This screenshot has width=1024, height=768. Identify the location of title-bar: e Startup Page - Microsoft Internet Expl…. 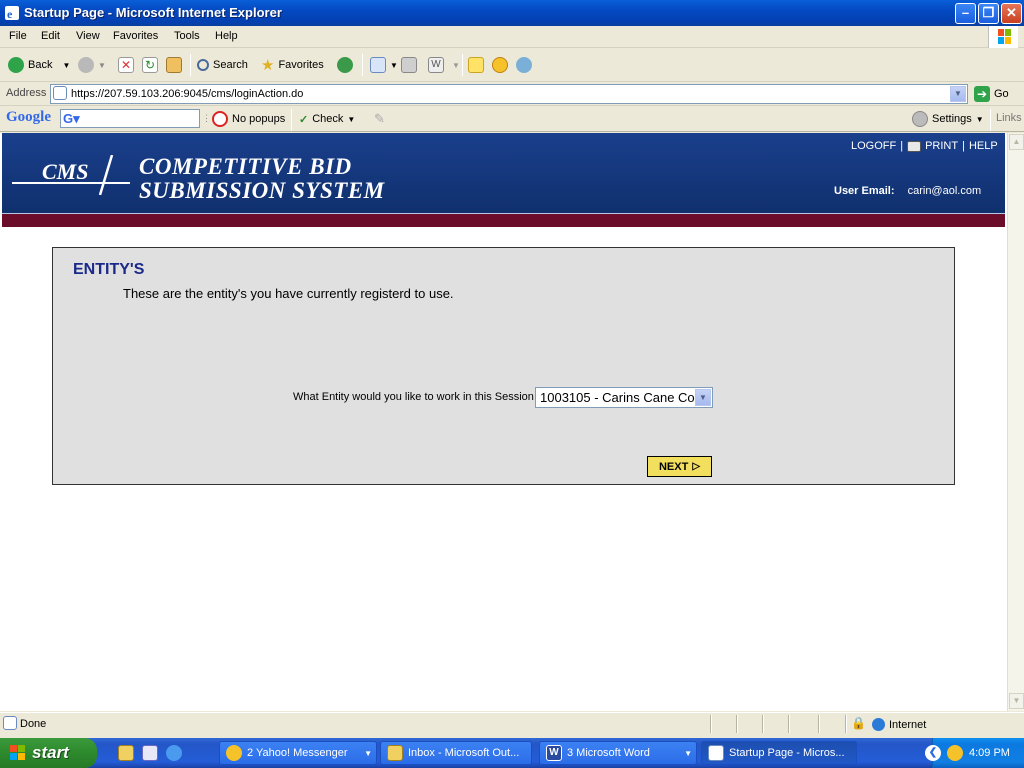
(512, 13).